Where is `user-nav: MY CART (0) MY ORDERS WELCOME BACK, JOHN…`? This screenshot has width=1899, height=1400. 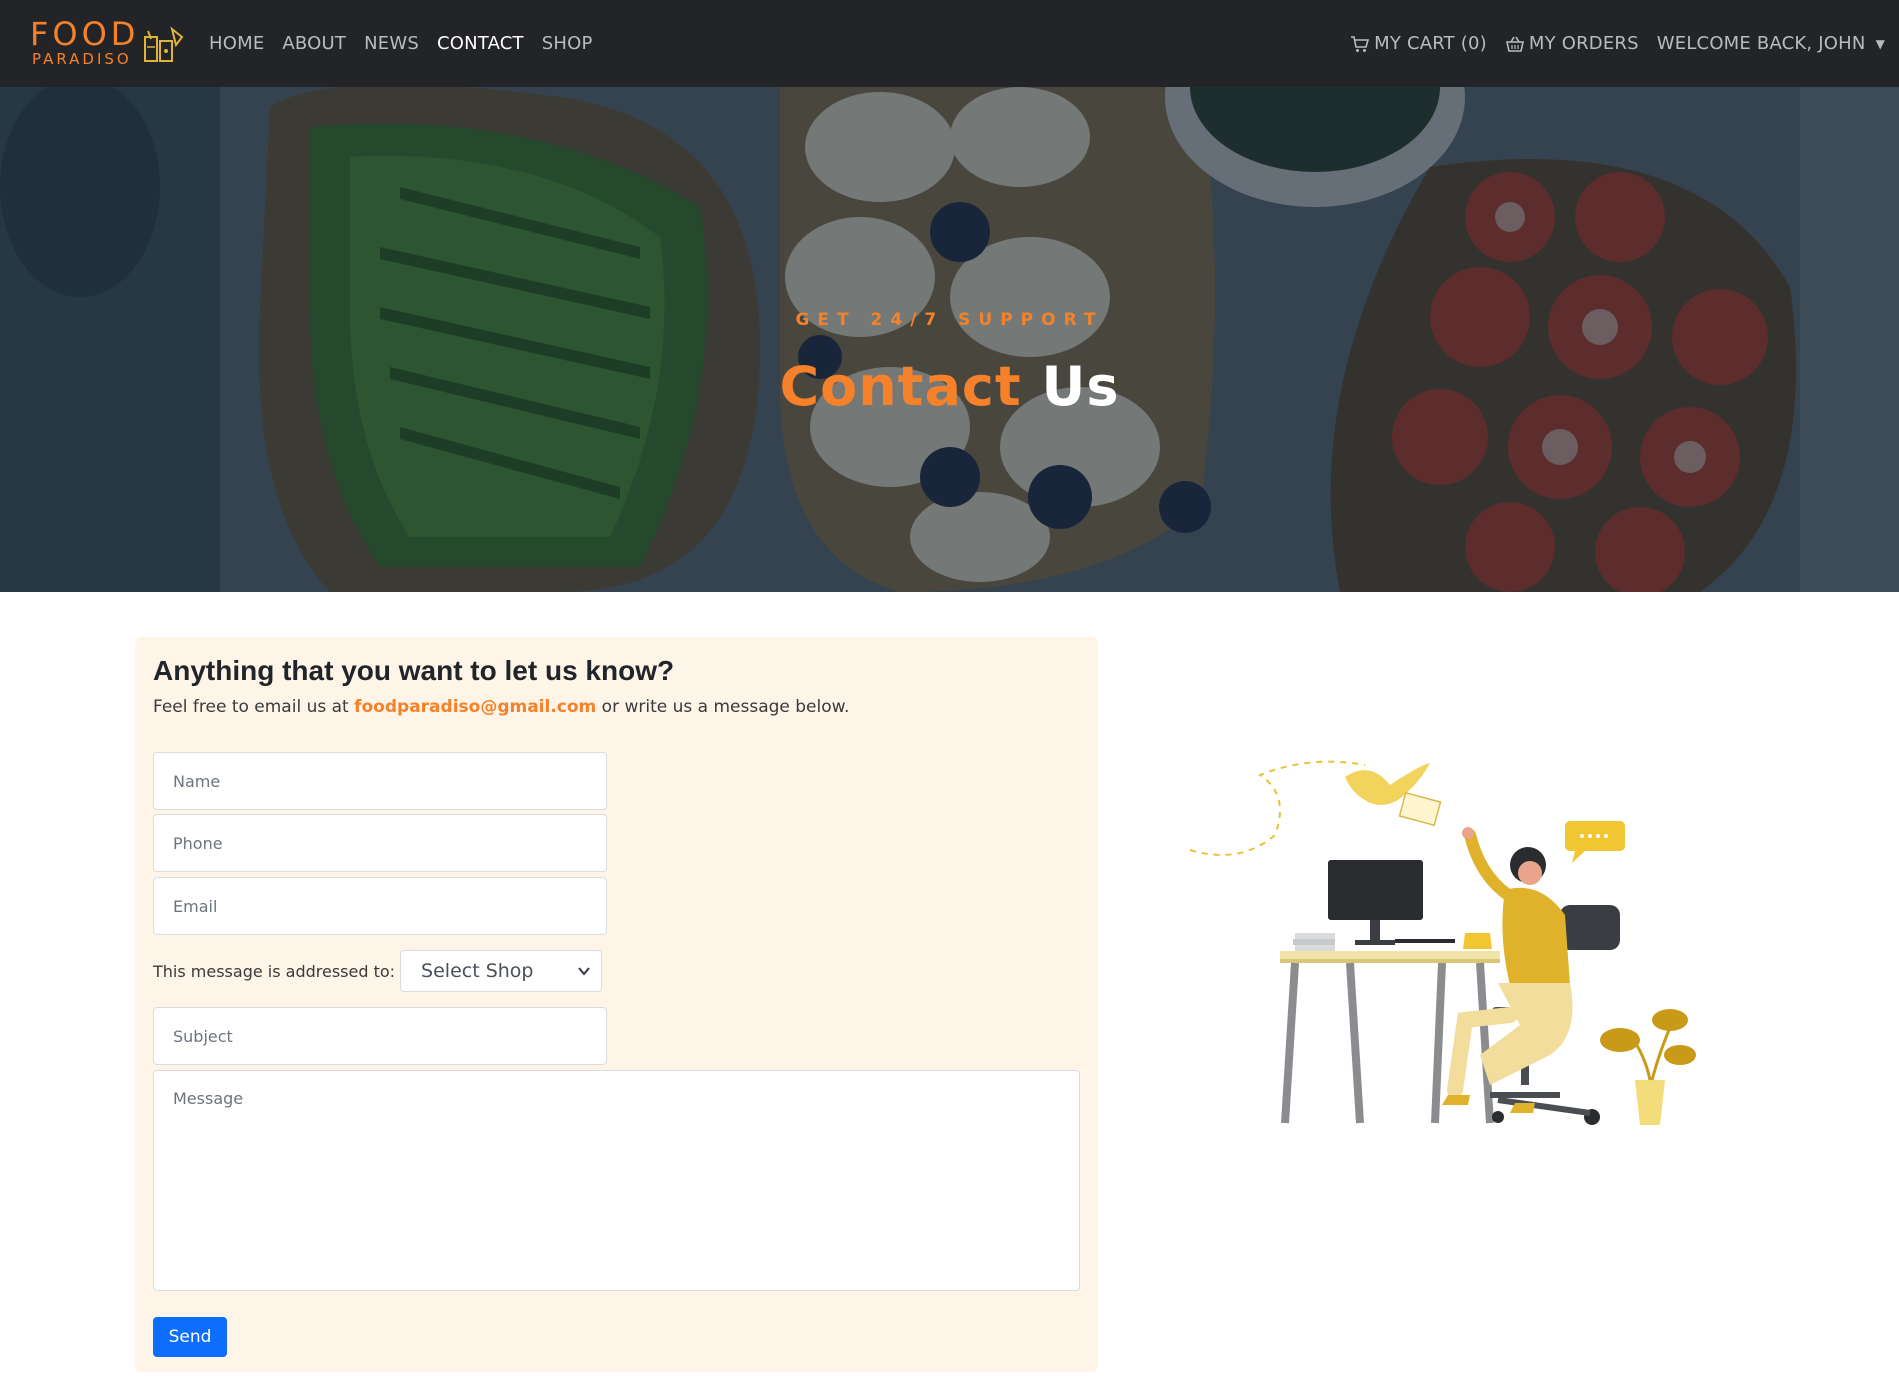
user-nav: MY CART (0) MY ORDERS WELCOME BACK, JOHN… is located at coordinates (1608, 43).